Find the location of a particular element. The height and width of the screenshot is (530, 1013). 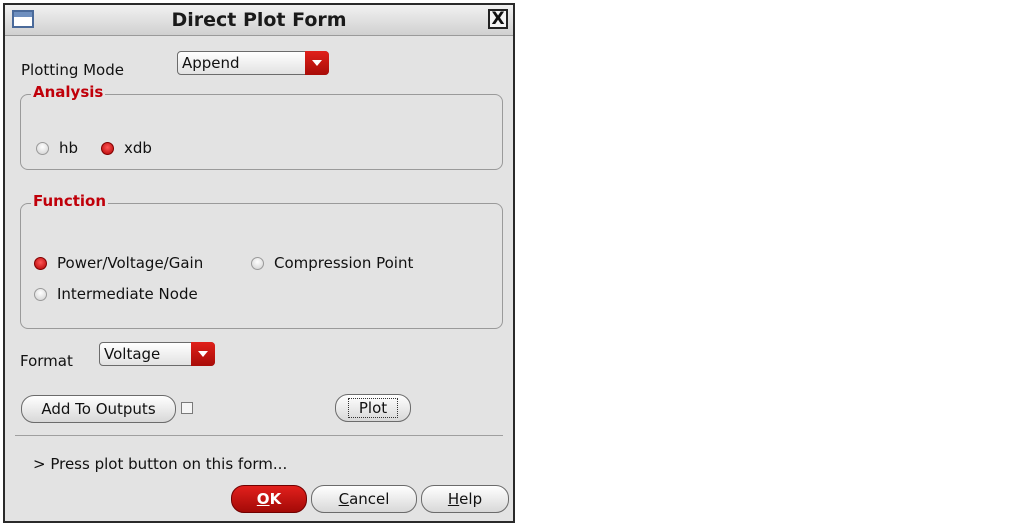

ok-label-rest: K is located at coordinates (275, 499).